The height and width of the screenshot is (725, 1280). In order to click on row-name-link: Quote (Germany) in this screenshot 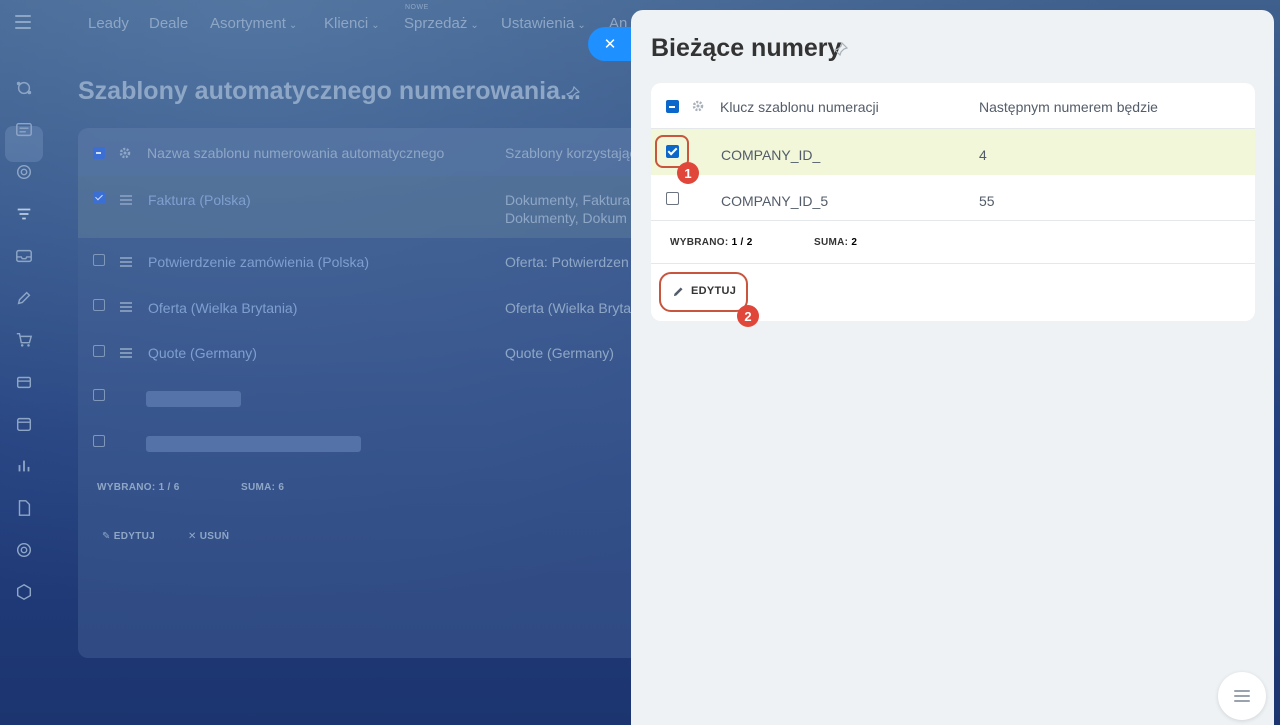, I will do `click(202, 353)`.